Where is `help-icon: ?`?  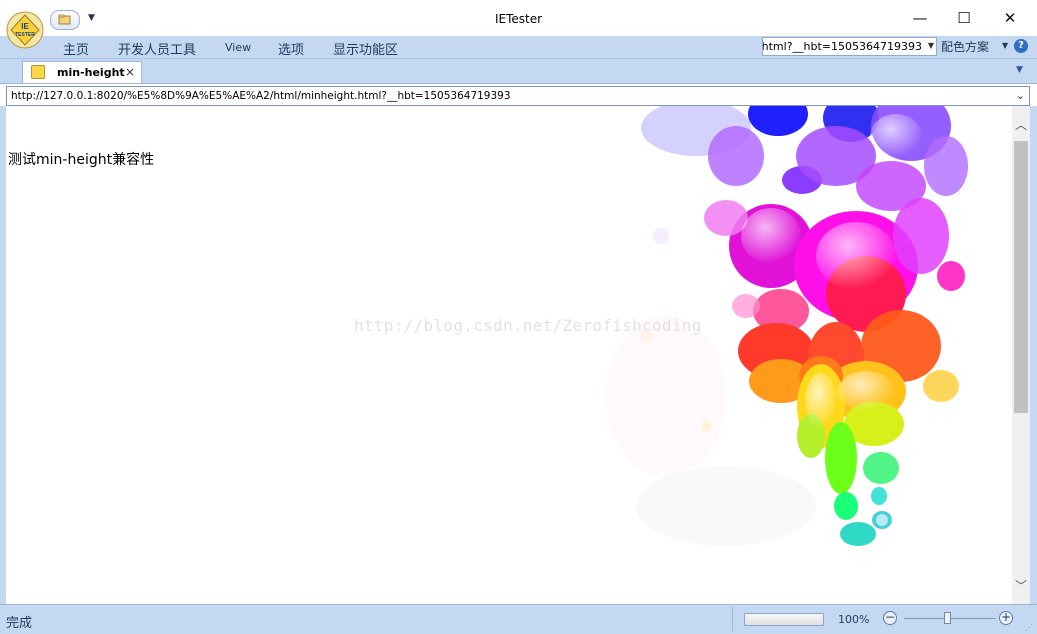 help-icon: ? is located at coordinates (1021, 46).